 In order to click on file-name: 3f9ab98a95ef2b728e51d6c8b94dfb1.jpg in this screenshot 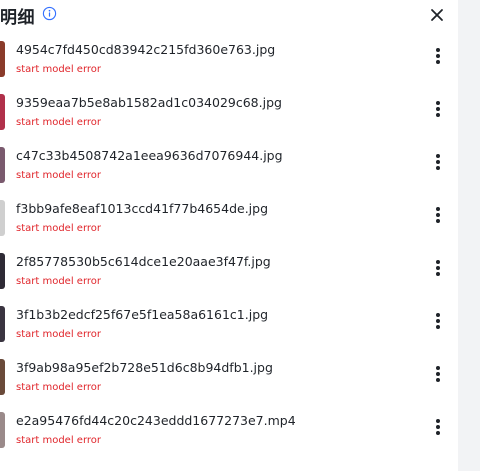, I will do `click(144, 367)`.